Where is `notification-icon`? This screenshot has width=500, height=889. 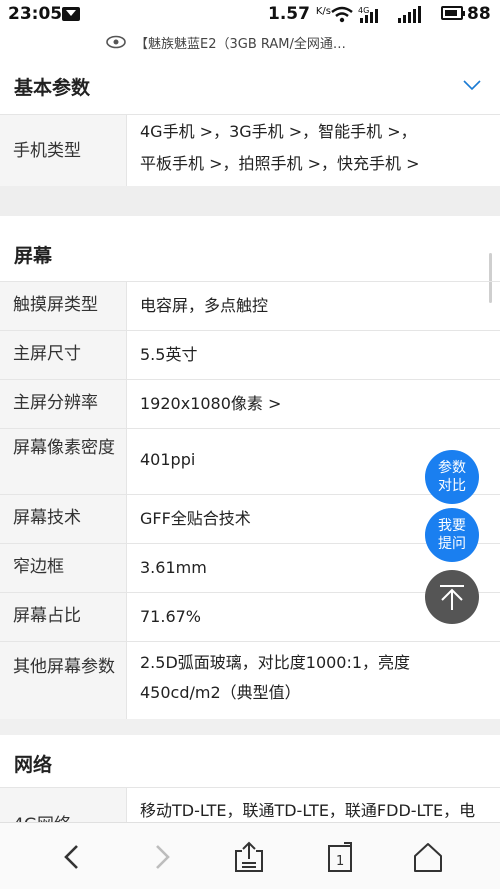 notification-icon is located at coordinates (71, 14).